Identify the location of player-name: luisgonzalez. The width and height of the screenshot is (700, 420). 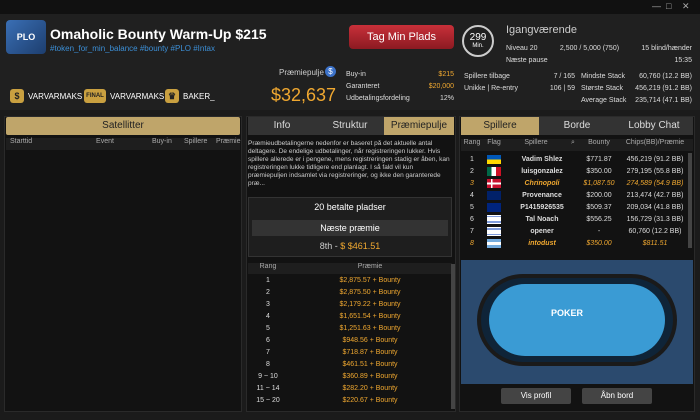
(542, 171).